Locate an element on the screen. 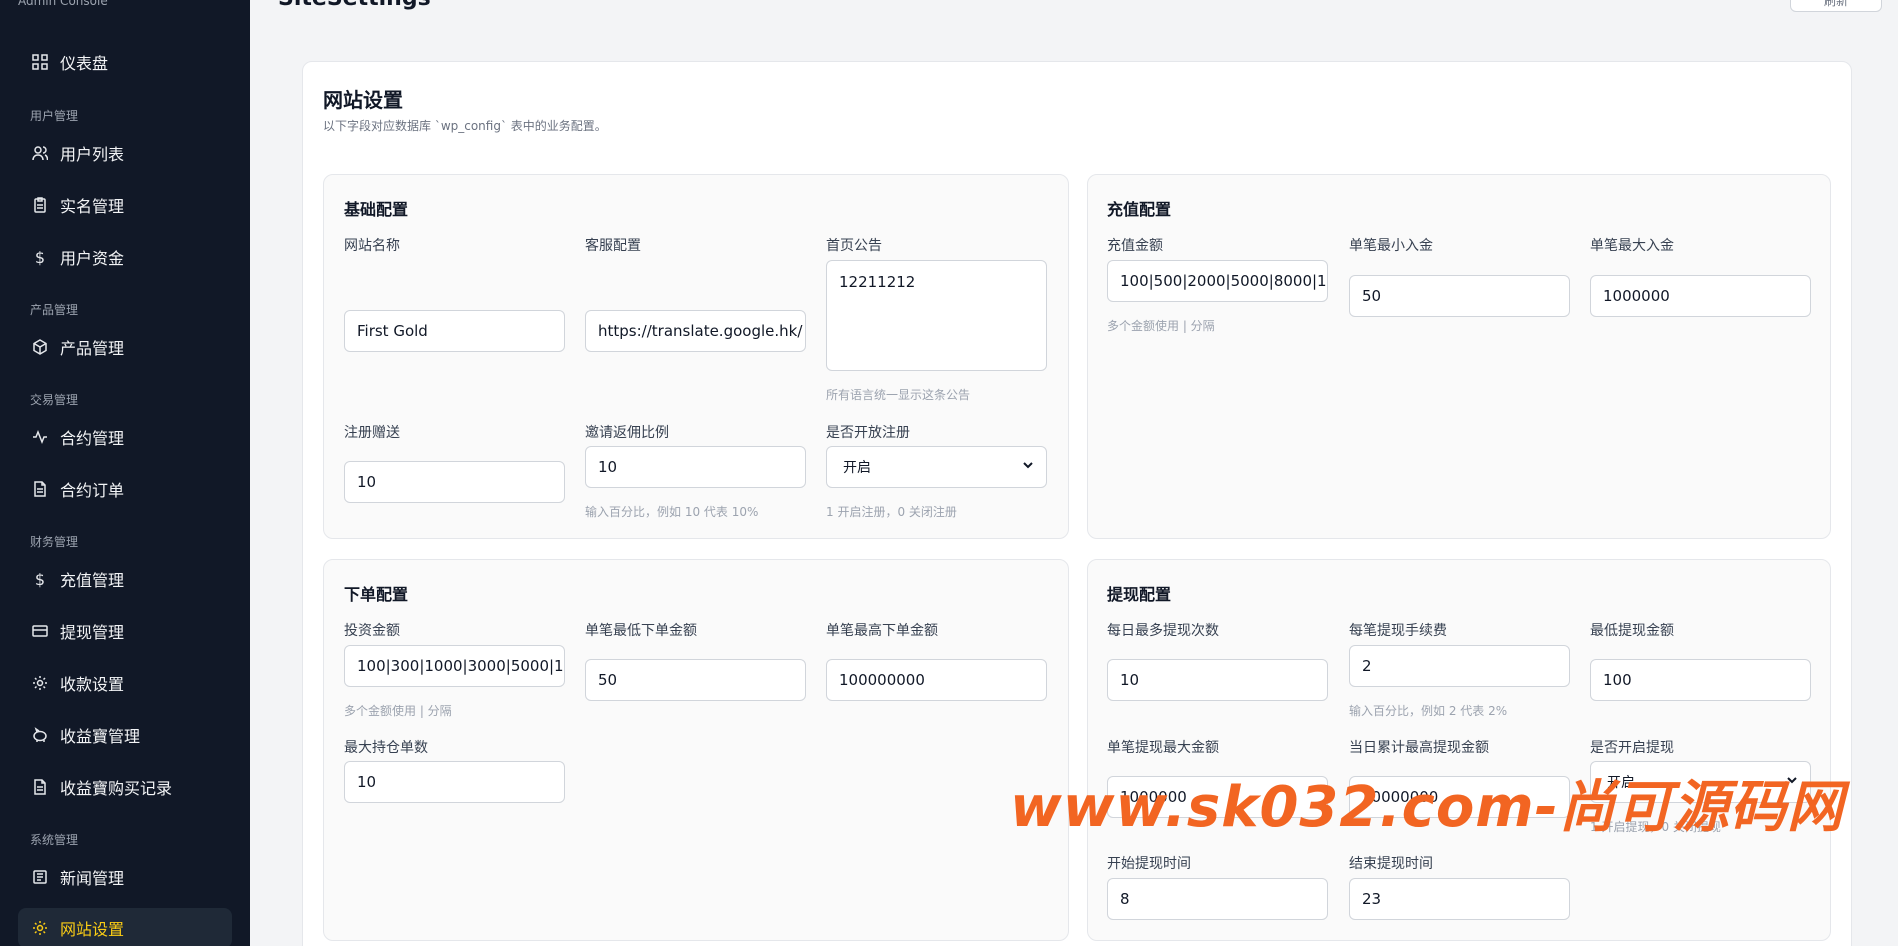 The image size is (1898, 946). notice-hint: 所有语言统一显示这条公告 is located at coordinates (898, 395).